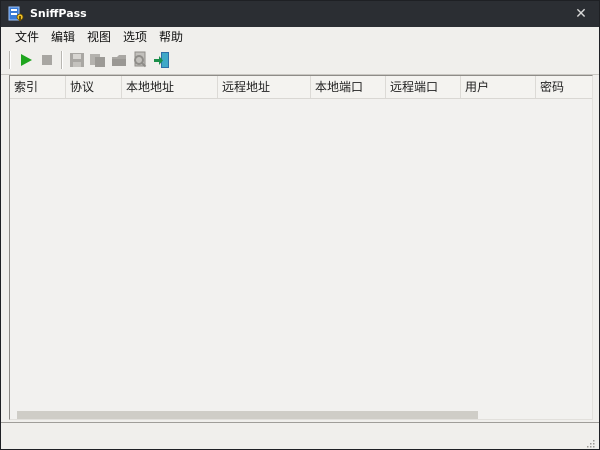 This screenshot has width=600, height=450. What do you see at coordinates (348, 87) in the screenshot?
I see `column-header-local-port: 本地端口` at bounding box center [348, 87].